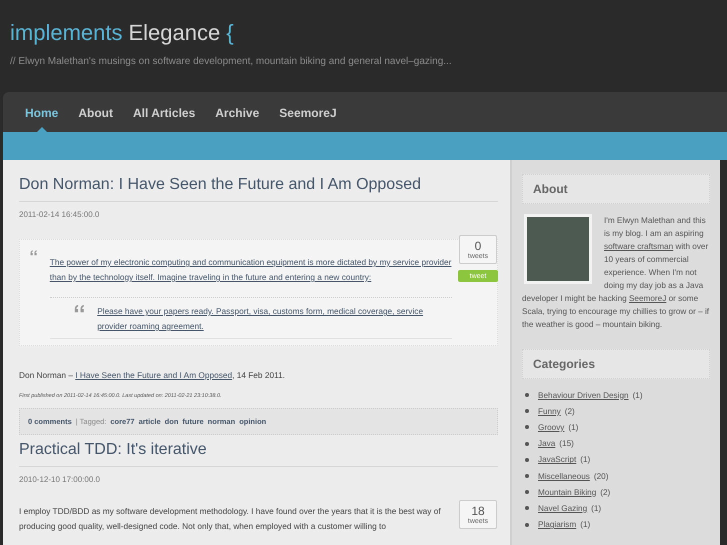  What do you see at coordinates (558, 249) in the screenshot?
I see `photo-placeholder` at bounding box center [558, 249].